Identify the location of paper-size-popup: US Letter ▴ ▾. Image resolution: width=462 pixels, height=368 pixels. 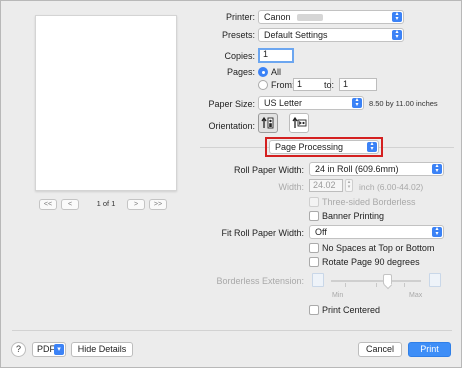
(311, 103).